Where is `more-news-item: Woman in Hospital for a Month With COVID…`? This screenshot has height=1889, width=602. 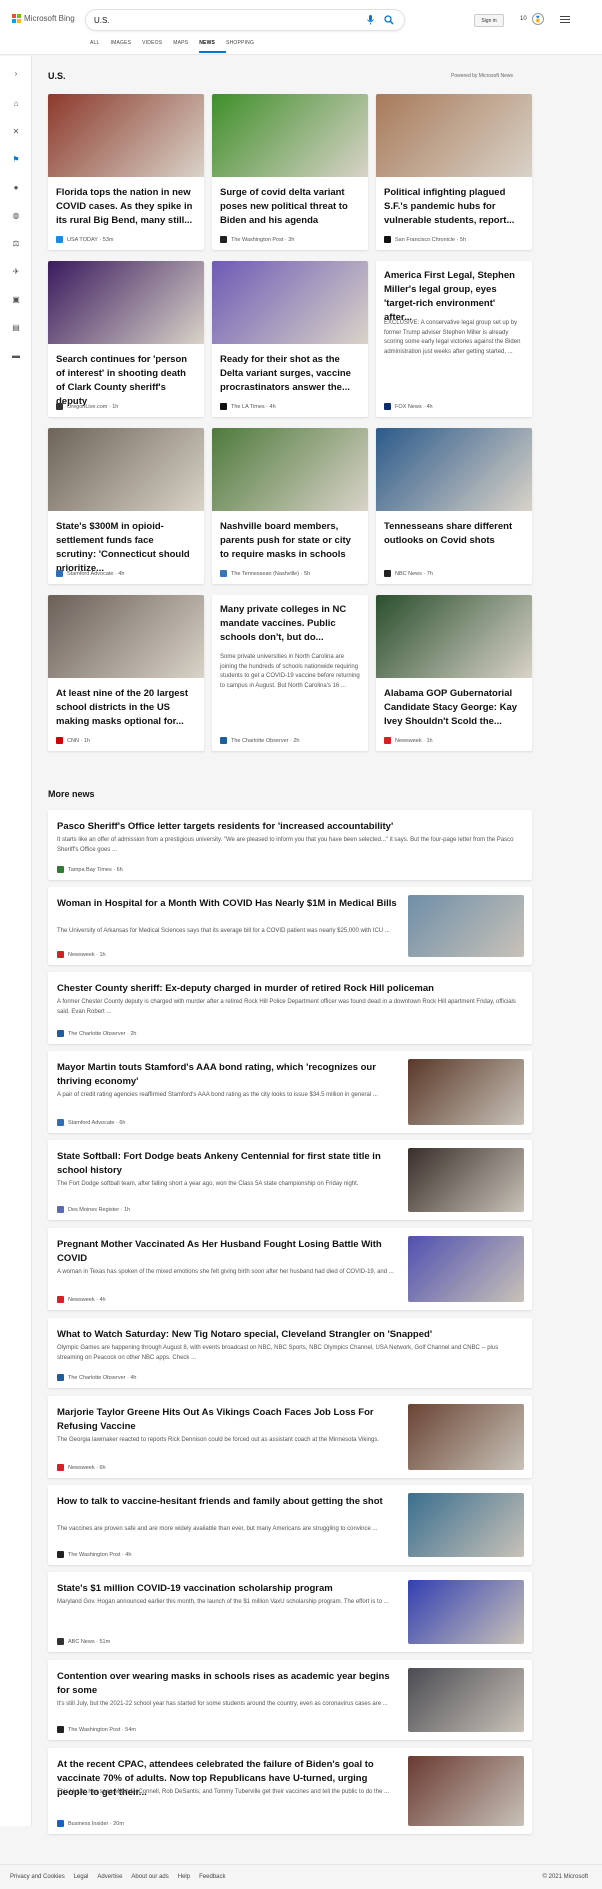
more-news-item: Woman in Hospital for a Month With COVID… is located at coordinates (290, 926).